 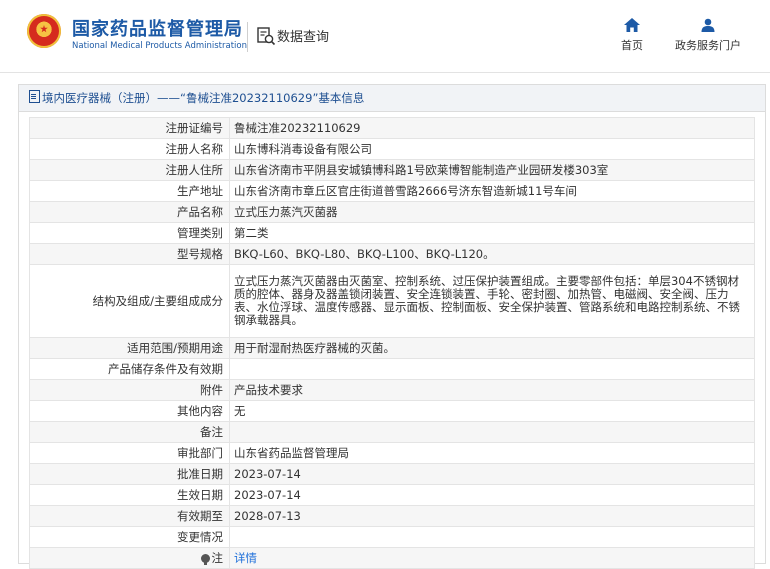 I want to click on table-row: 生效日期 2023-07-14, so click(x=392, y=495).